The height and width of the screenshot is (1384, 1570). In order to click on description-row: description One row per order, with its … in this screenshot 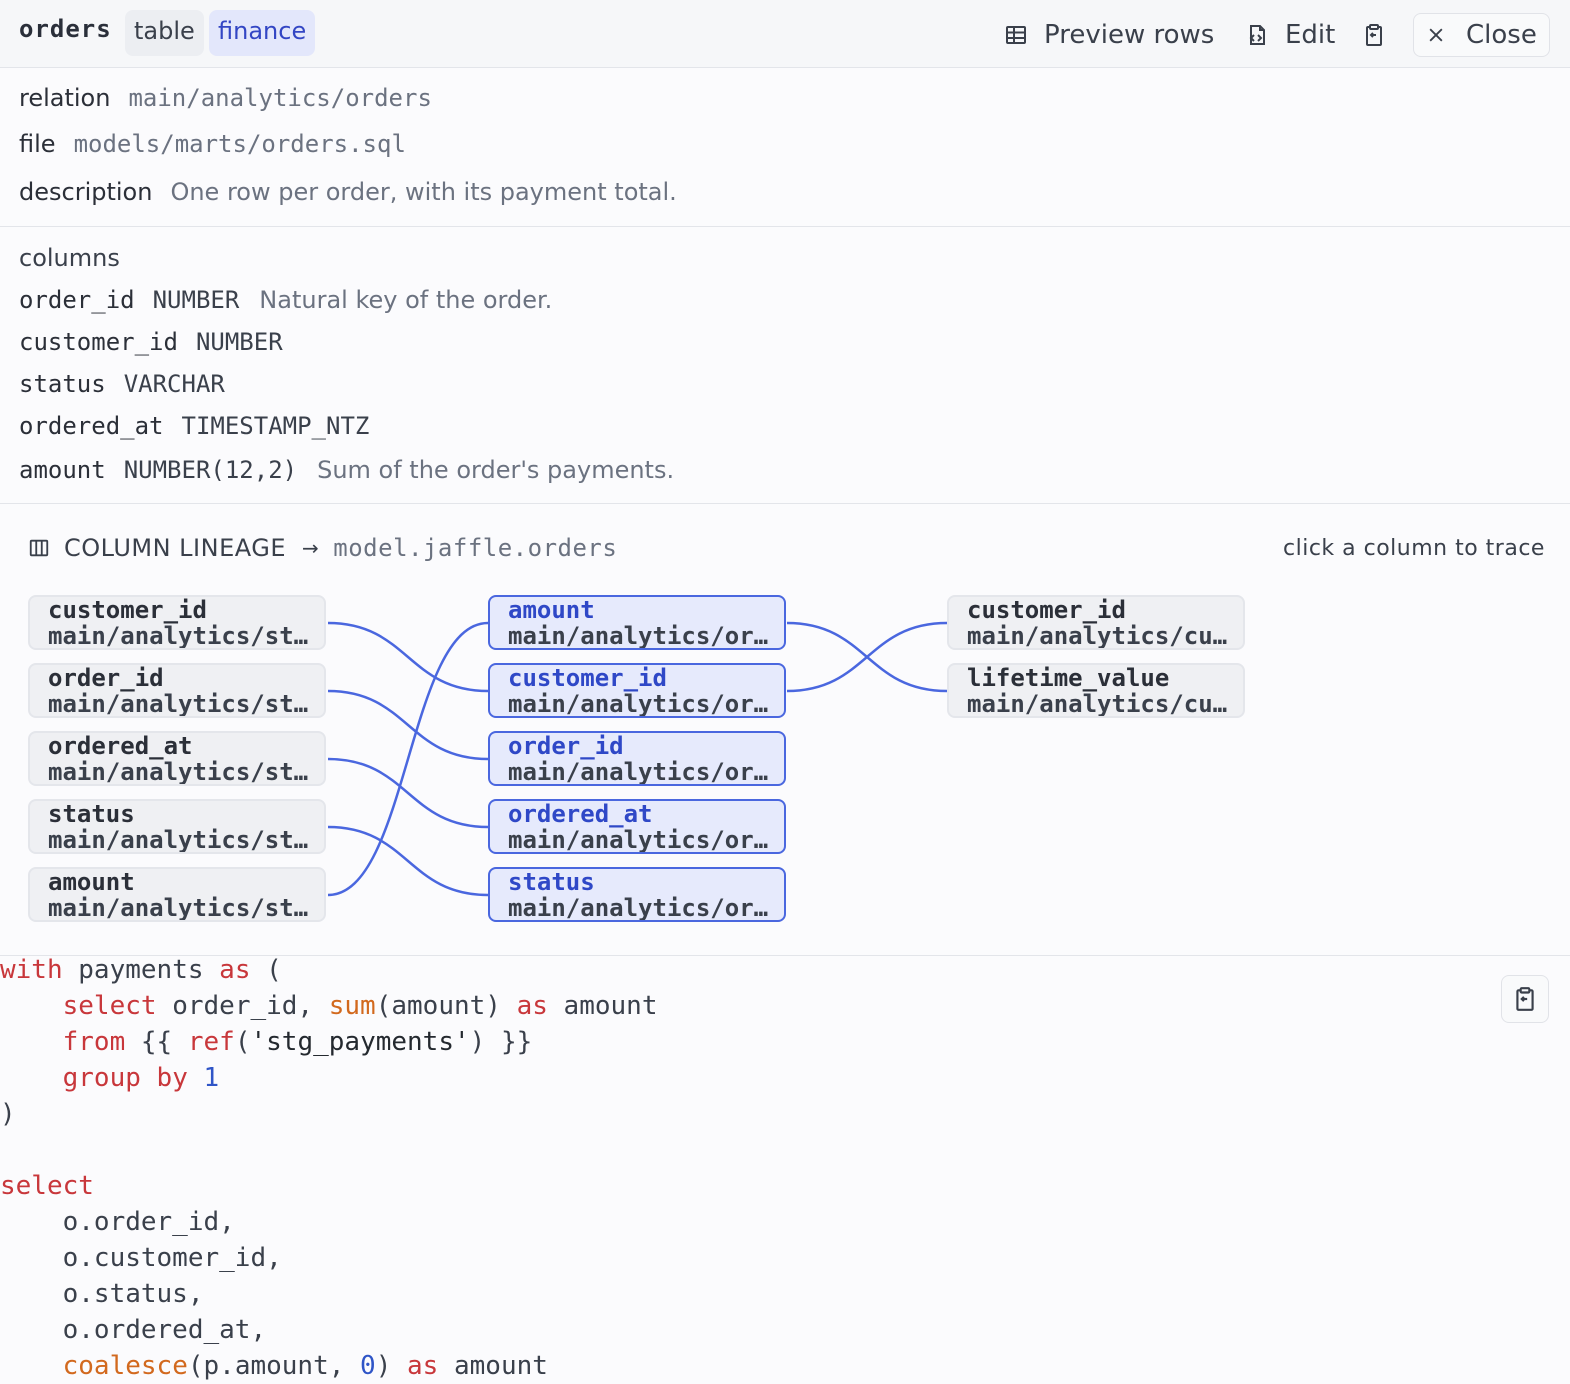, I will do `click(348, 192)`.